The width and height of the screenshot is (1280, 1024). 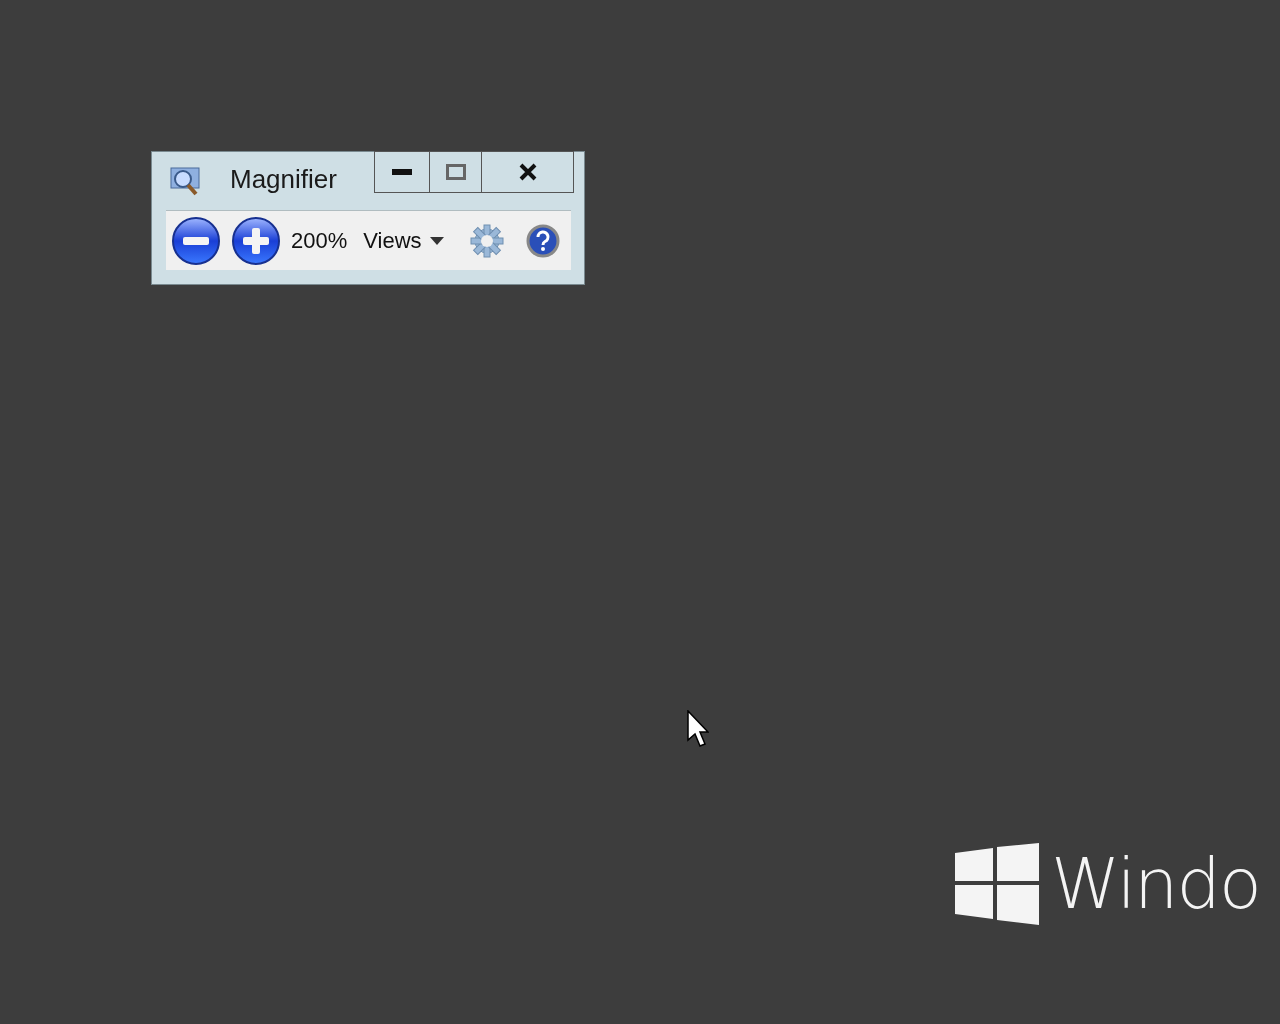 I want to click on help-icon, so click(x=542, y=240).